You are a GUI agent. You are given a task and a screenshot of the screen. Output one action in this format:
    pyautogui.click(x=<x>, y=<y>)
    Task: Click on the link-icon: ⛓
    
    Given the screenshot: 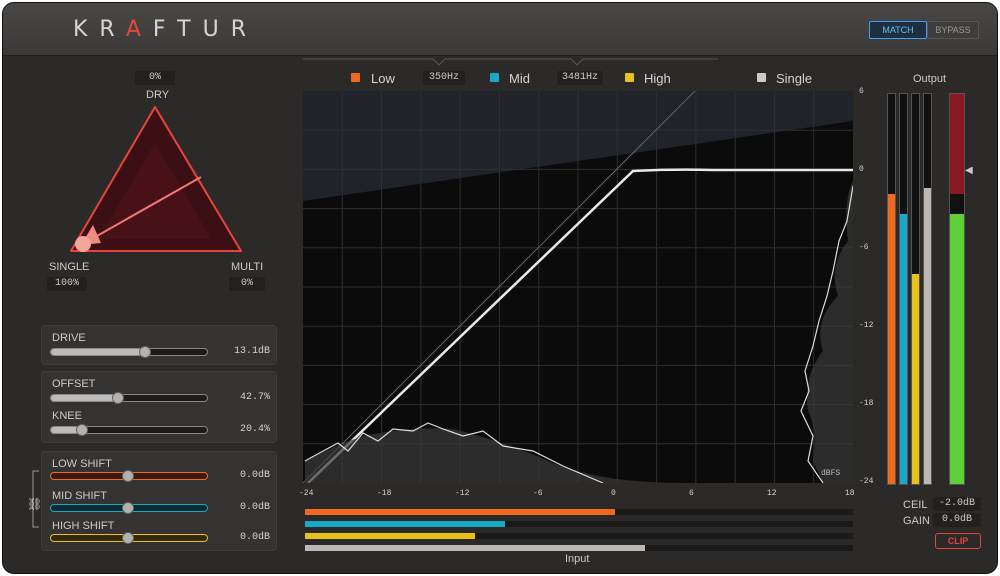 What is the action you would take?
    pyautogui.click(x=34, y=504)
    